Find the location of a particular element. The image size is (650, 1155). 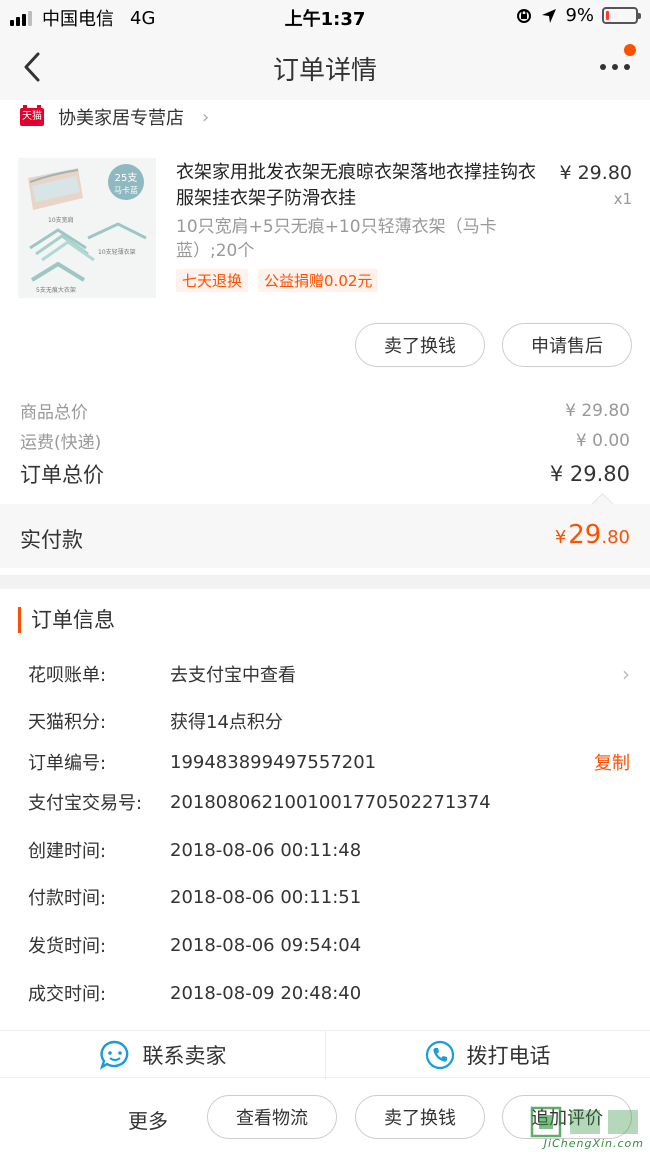

order-number: 199483899497557201 is located at coordinates (273, 762).